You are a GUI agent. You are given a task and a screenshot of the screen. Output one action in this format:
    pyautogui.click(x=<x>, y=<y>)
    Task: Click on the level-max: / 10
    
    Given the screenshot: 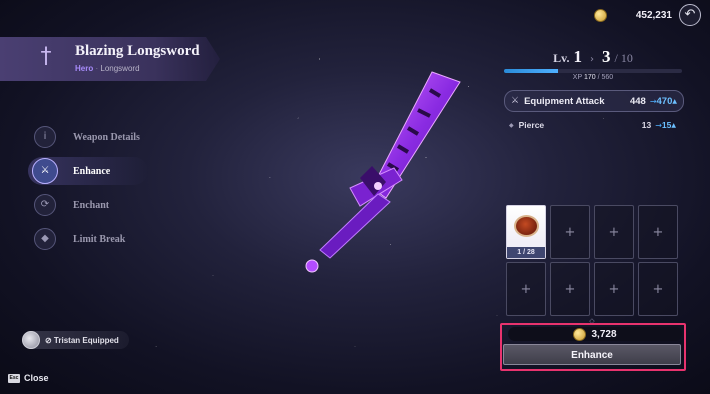 What is the action you would take?
    pyautogui.click(x=623, y=58)
    